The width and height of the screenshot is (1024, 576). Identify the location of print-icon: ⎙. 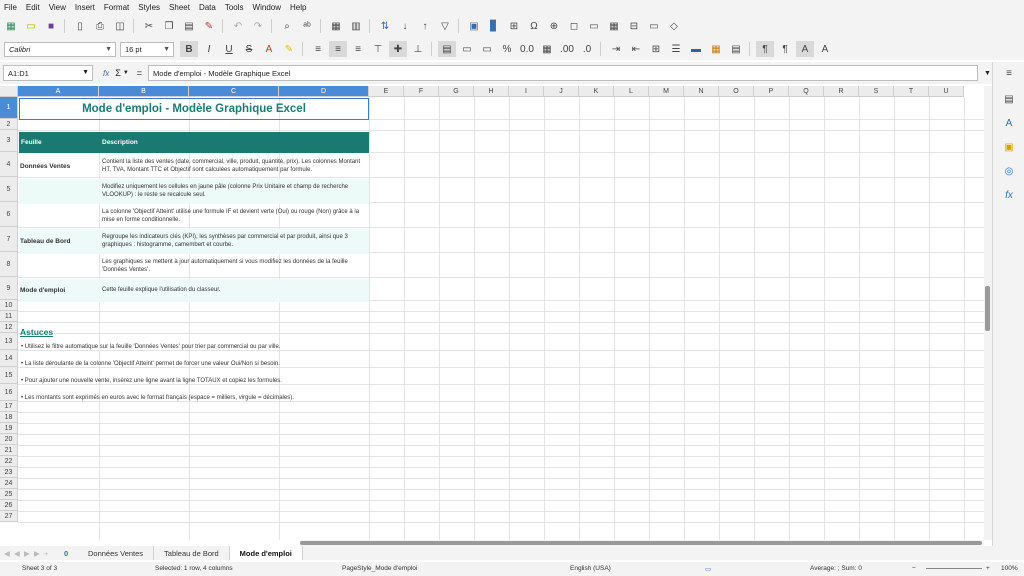
(100, 26).